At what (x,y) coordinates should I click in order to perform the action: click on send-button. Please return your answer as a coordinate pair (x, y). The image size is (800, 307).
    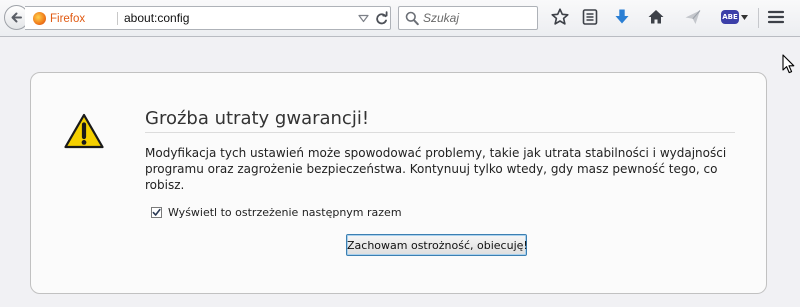
    Looking at the image, I should click on (694, 18).